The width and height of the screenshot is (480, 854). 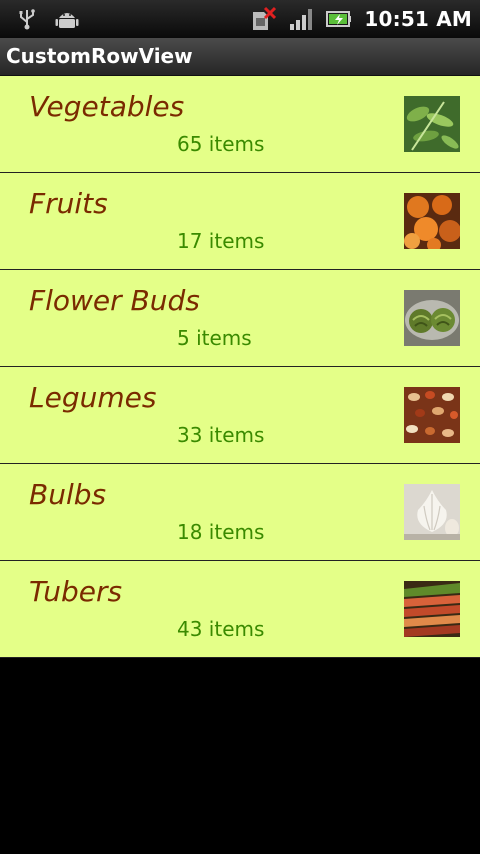 What do you see at coordinates (68, 203) in the screenshot?
I see `item-name: Fruits` at bounding box center [68, 203].